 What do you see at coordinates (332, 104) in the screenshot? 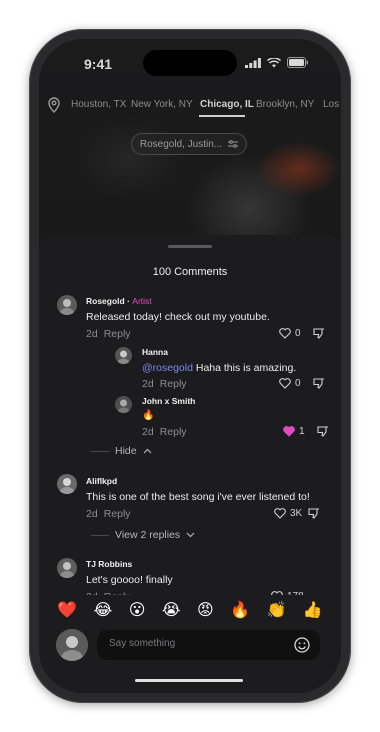
I see `tab-city-los-angeles: Los A` at bounding box center [332, 104].